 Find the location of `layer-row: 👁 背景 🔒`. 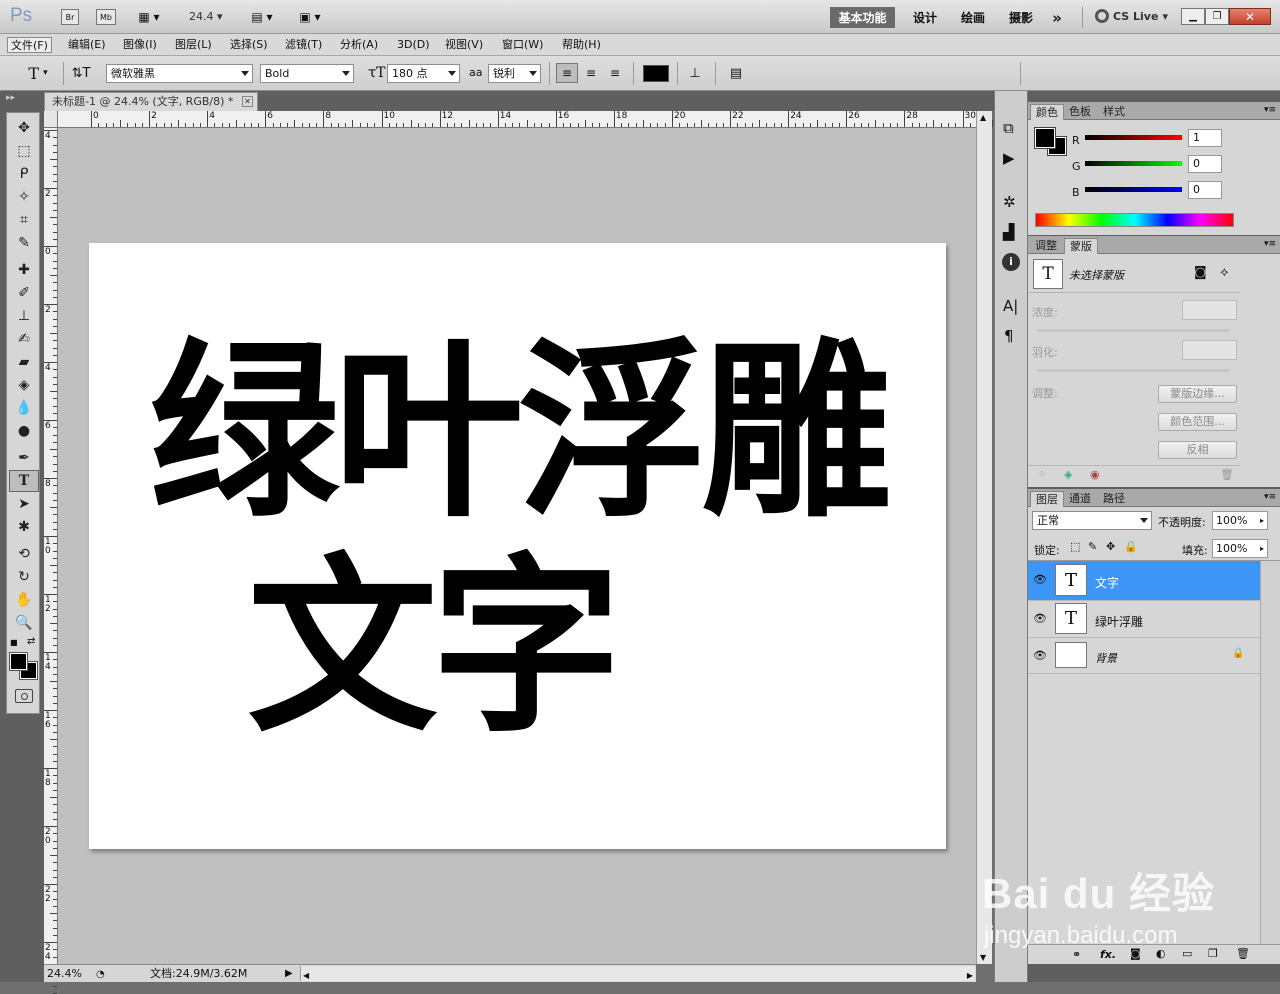

layer-row: 👁 背景 🔒 is located at coordinates (1144, 656).